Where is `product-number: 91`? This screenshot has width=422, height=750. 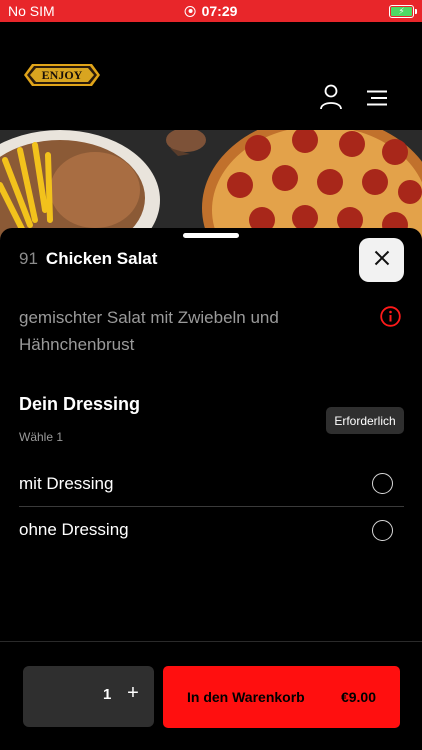 product-number: 91 is located at coordinates (28, 258).